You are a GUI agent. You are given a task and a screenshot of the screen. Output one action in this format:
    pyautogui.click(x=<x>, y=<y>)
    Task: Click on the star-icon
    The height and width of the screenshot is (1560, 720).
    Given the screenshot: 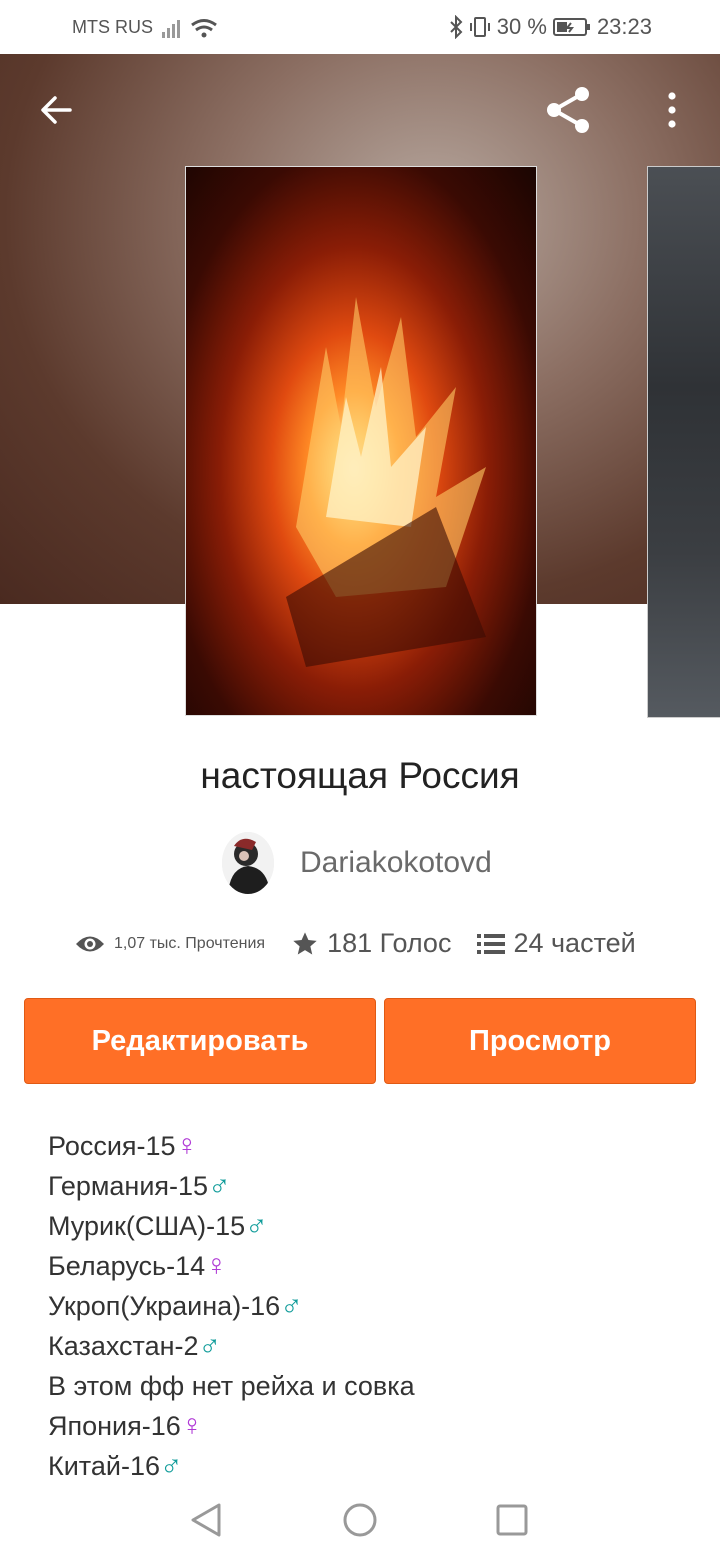 What is the action you would take?
    pyautogui.click(x=305, y=942)
    